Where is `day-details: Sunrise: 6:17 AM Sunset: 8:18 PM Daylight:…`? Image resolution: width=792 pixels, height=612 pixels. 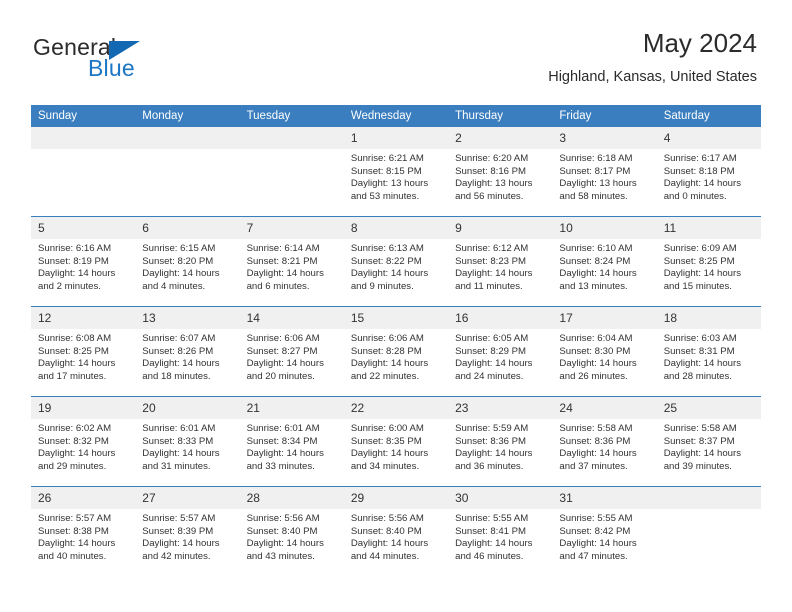 day-details: Sunrise: 6:17 AM Sunset: 8:18 PM Daylight:… is located at coordinates (709, 176).